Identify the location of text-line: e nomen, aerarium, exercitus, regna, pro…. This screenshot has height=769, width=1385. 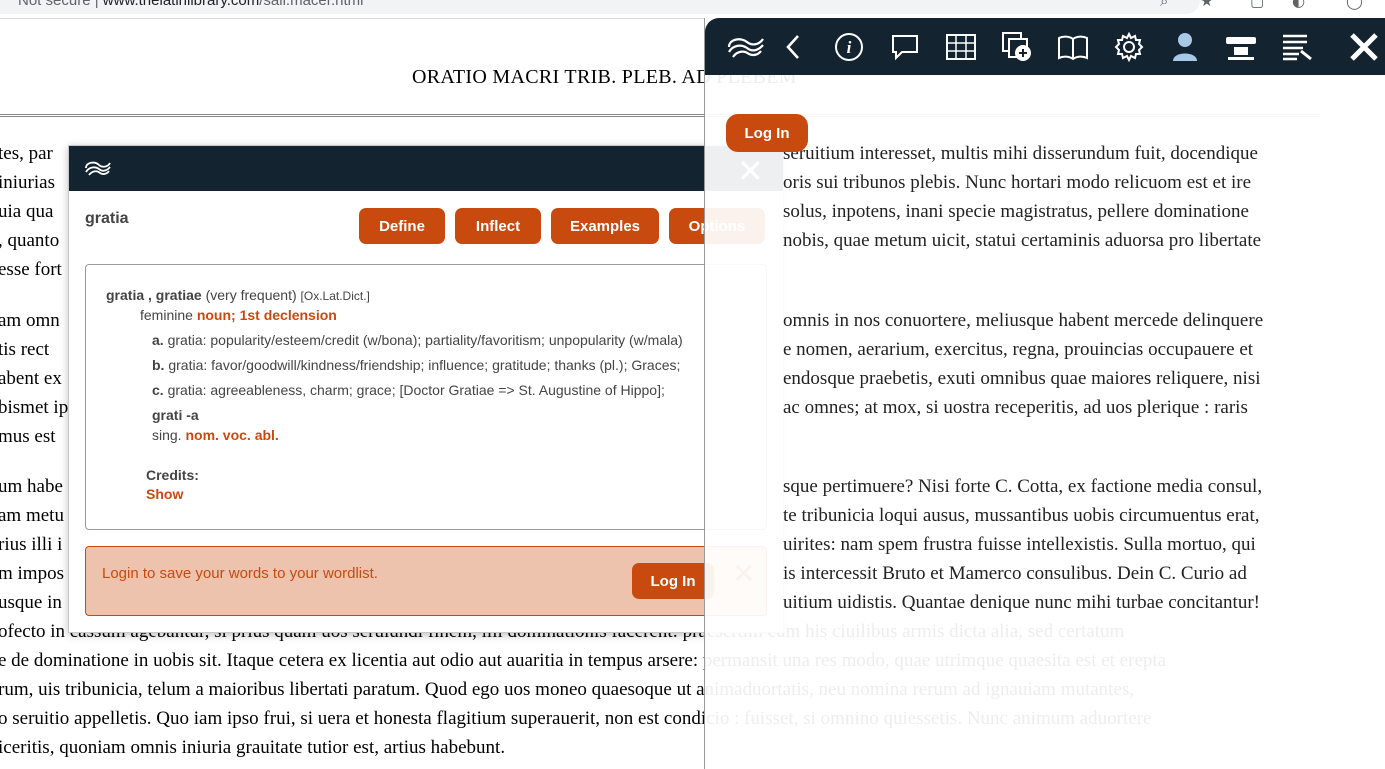
(1018, 349).